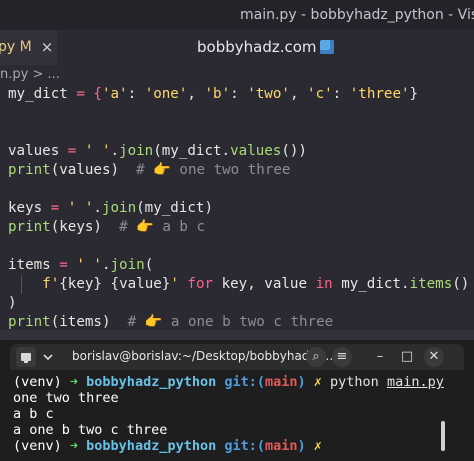  What do you see at coordinates (196, 94) in the screenshot?
I see `token: ,` at bounding box center [196, 94].